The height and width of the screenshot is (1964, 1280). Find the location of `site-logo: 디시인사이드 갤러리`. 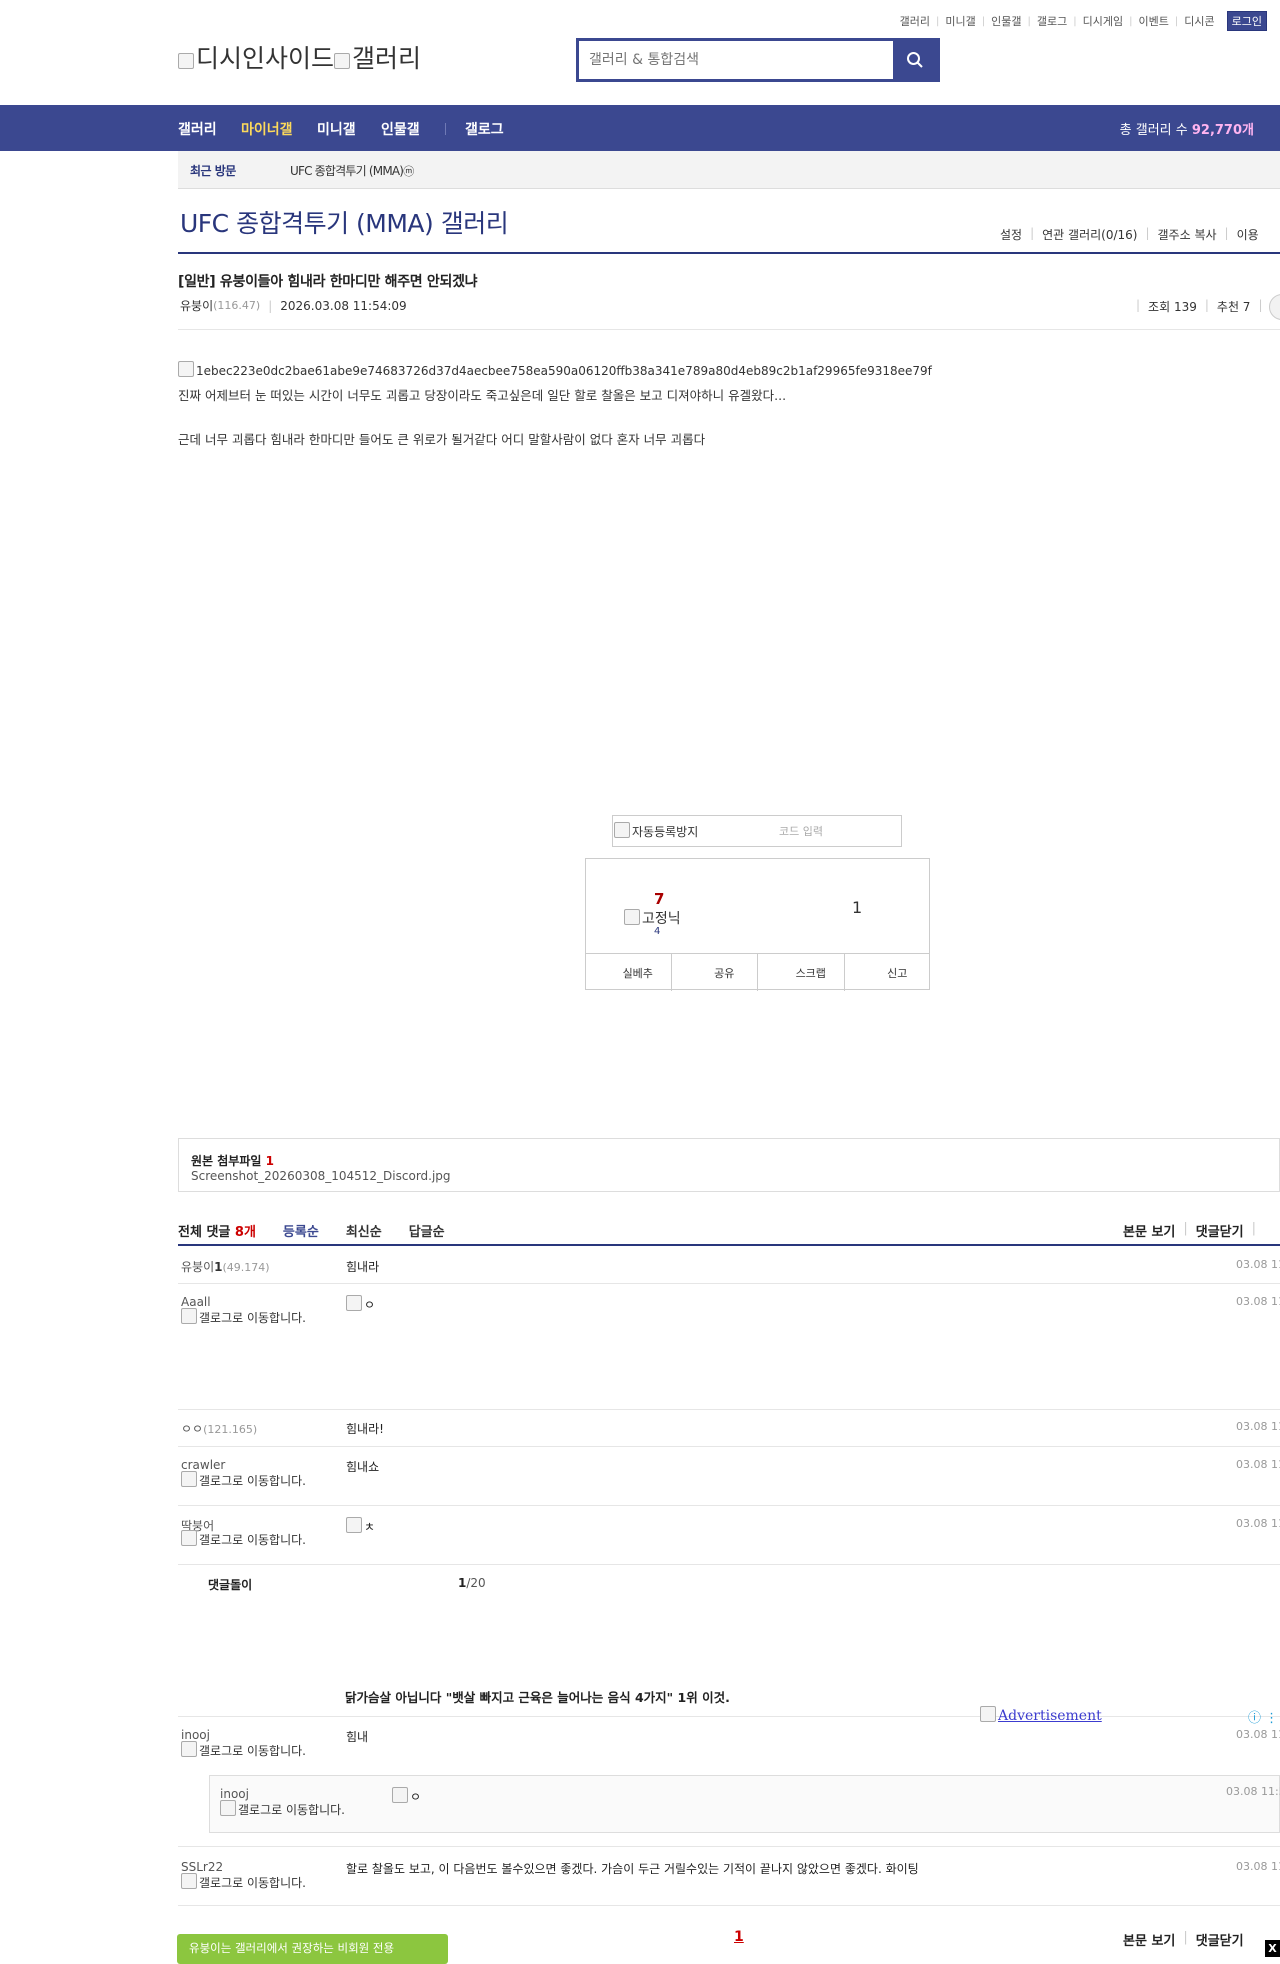

site-logo: 디시인사이드 갤러리 is located at coordinates (299, 57).